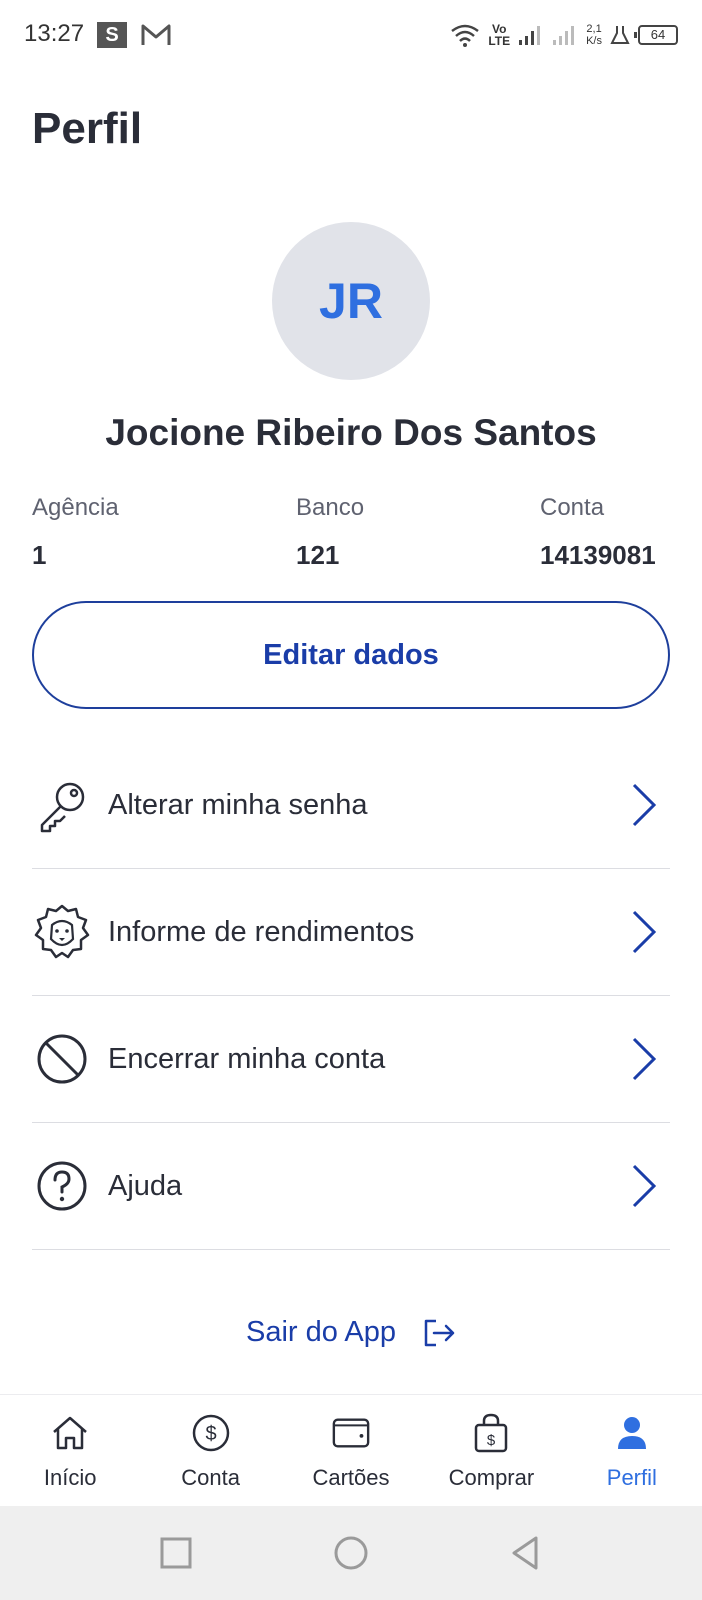 This screenshot has height=1600, width=702. I want to click on signal-2-icon, so click(564, 35).